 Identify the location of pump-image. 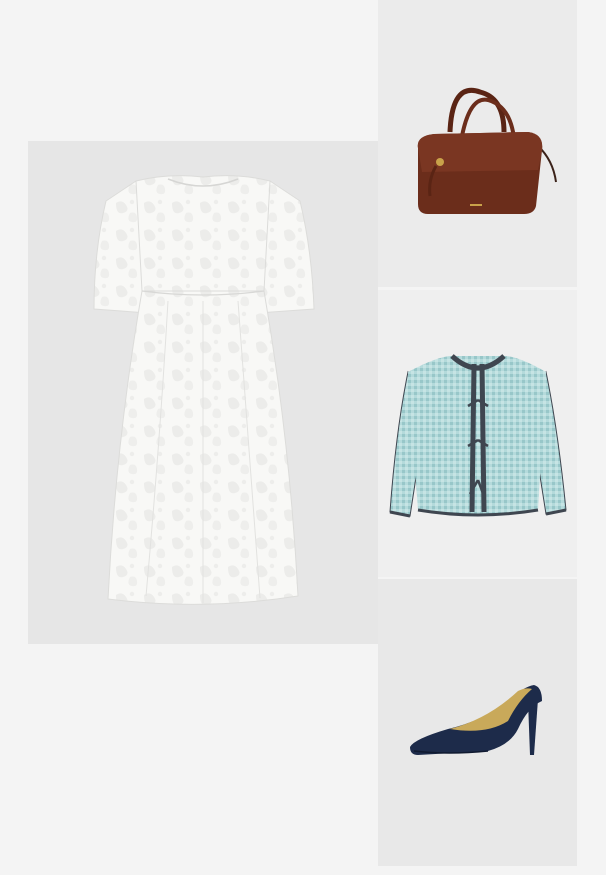
(476, 720).